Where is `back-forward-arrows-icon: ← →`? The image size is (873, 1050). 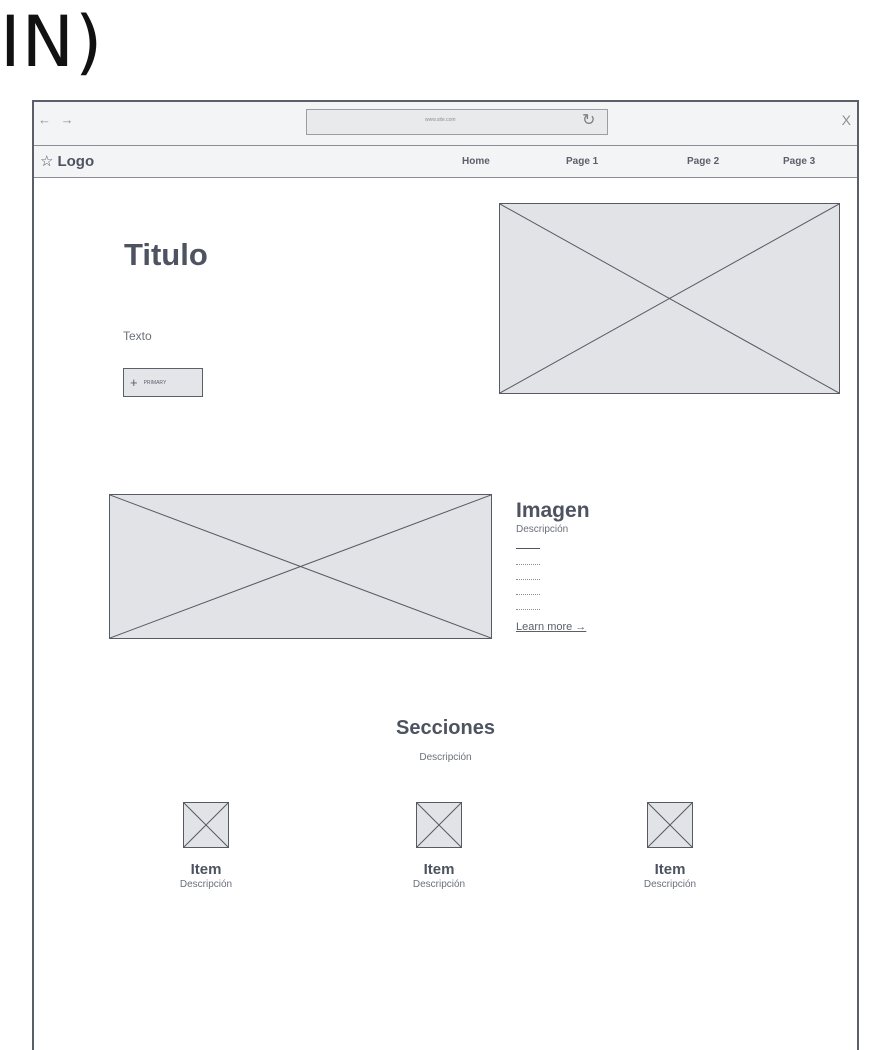
back-forward-arrows-icon: ← → is located at coordinates (57, 119).